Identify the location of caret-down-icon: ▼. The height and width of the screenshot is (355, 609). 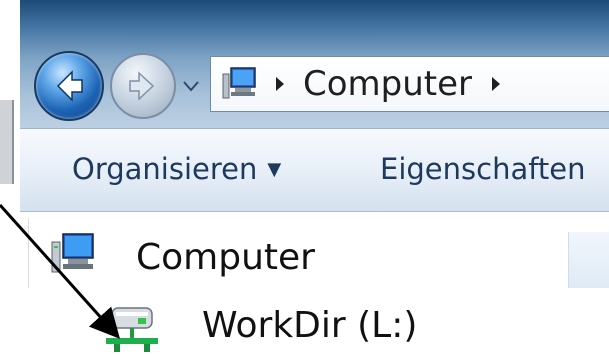
(274, 169).